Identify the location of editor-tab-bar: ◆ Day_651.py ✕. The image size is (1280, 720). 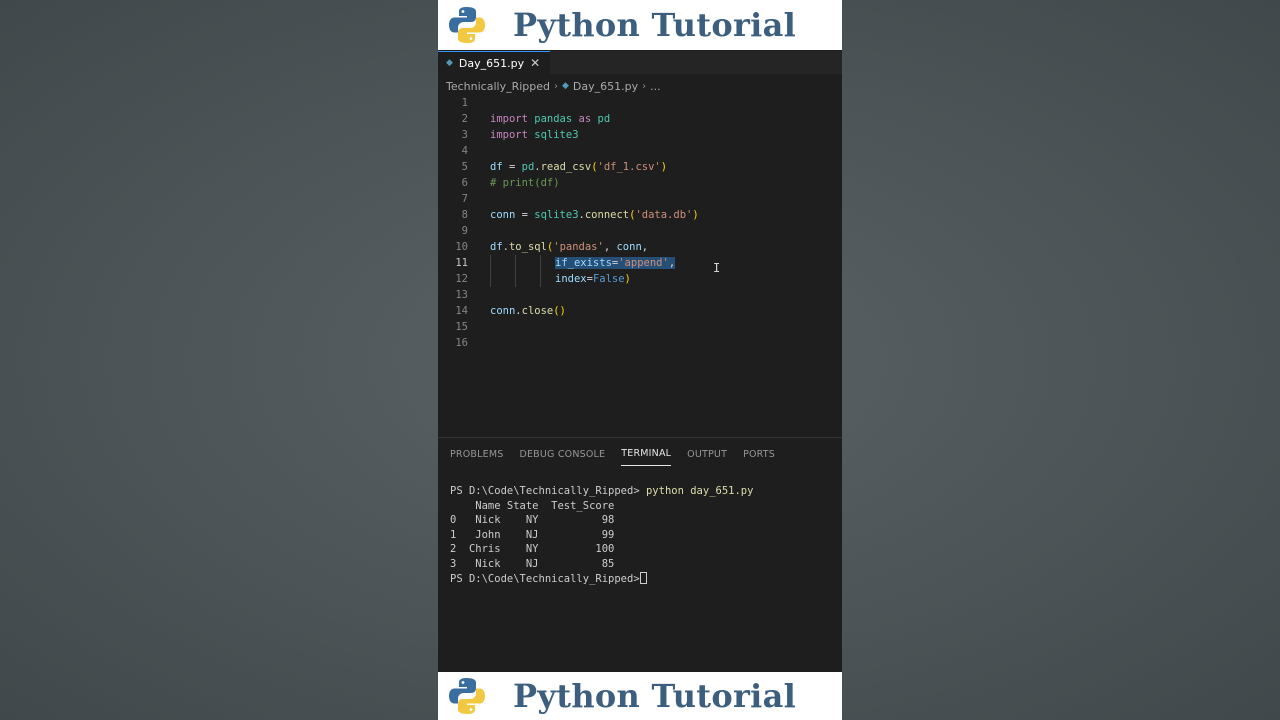
(640, 62).